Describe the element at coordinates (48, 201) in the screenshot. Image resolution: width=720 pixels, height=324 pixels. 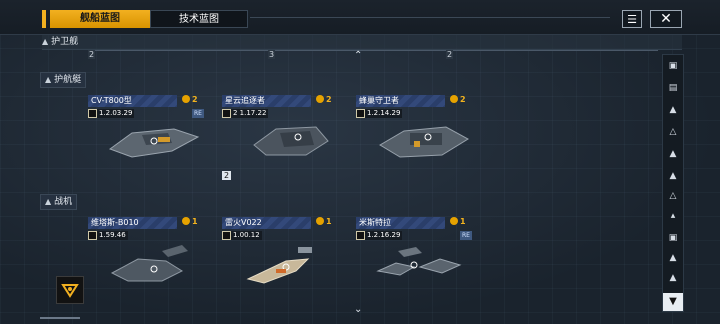
I see `fighter-icon: ▲` at that location.